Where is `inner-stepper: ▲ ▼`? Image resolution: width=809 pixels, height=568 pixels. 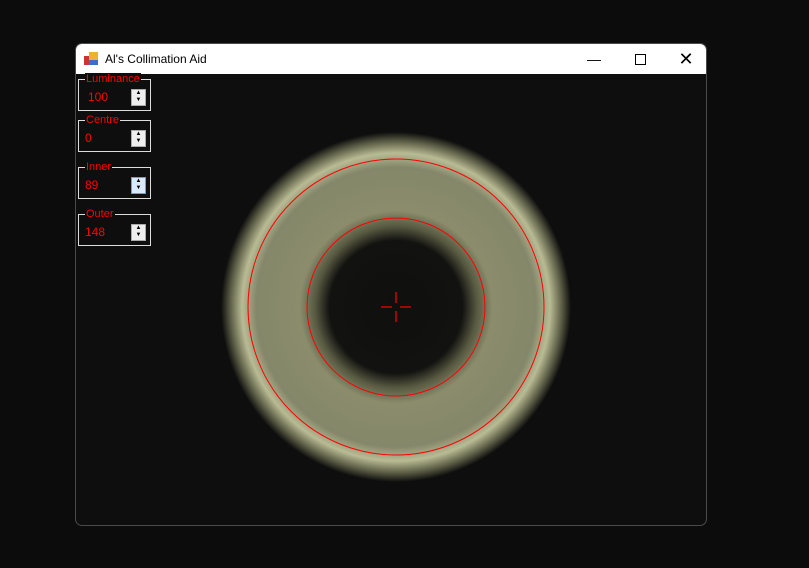 inner-stepper: ▲ ▼ is located at coordinates (138, 185).